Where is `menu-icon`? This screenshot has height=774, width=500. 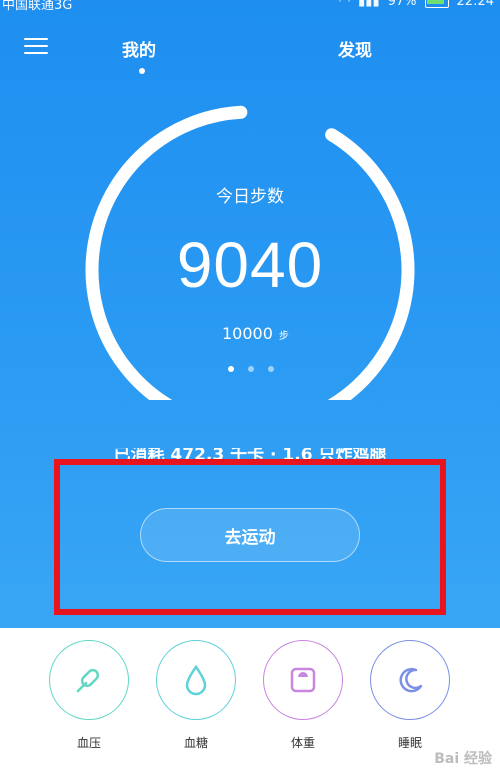 menu-icon is located at coordinates (36, 47).